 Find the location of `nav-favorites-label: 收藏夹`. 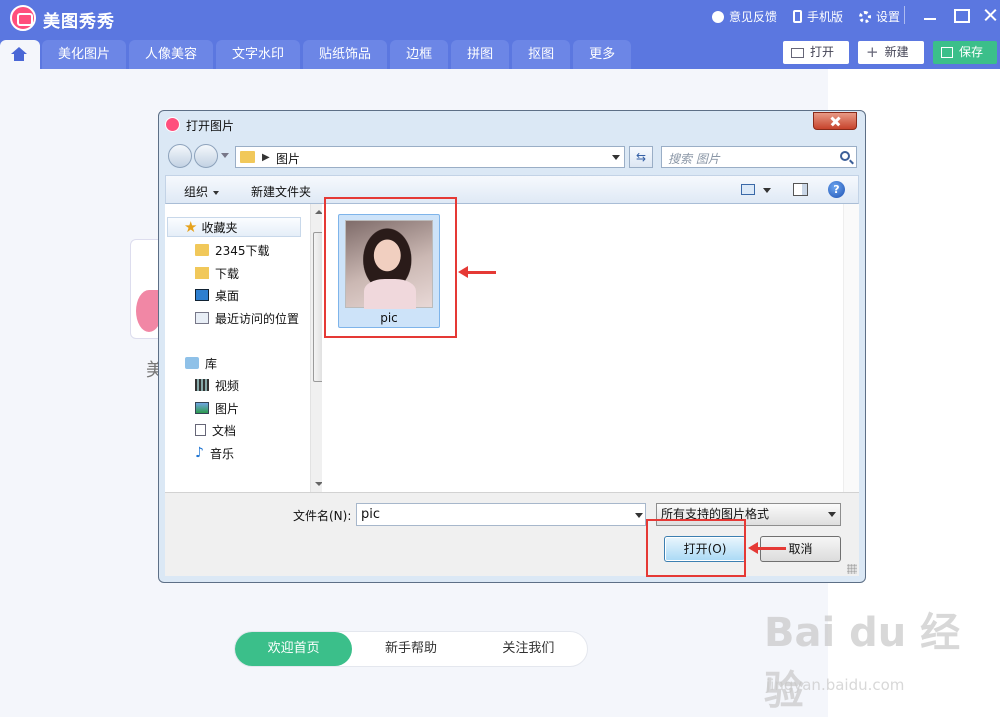

nav-favorites-label: 收藏夹 is located at coordinates (219, 227).